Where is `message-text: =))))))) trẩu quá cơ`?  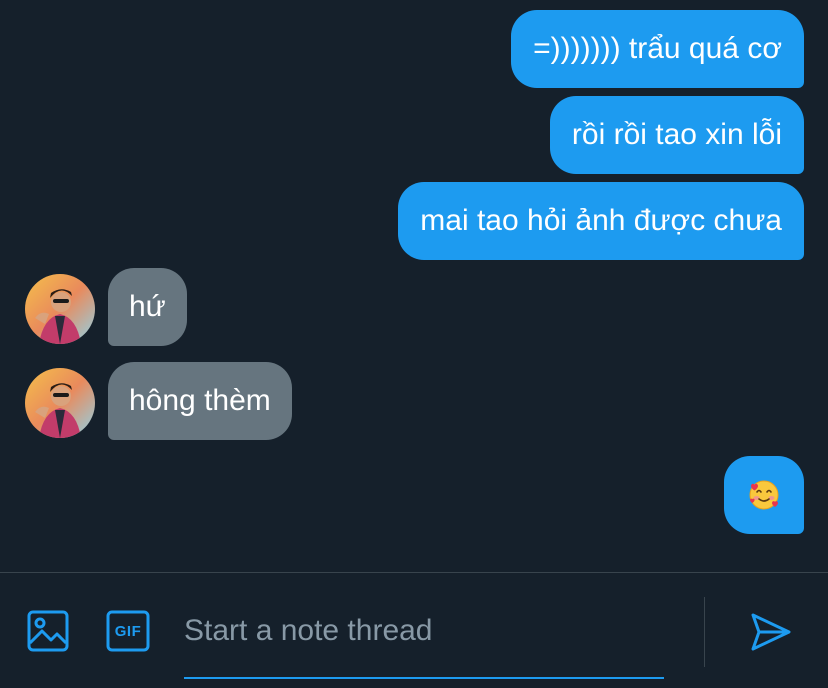
message-text: =))))))) trẩu quá cơ is located at coordinates (657, 48).